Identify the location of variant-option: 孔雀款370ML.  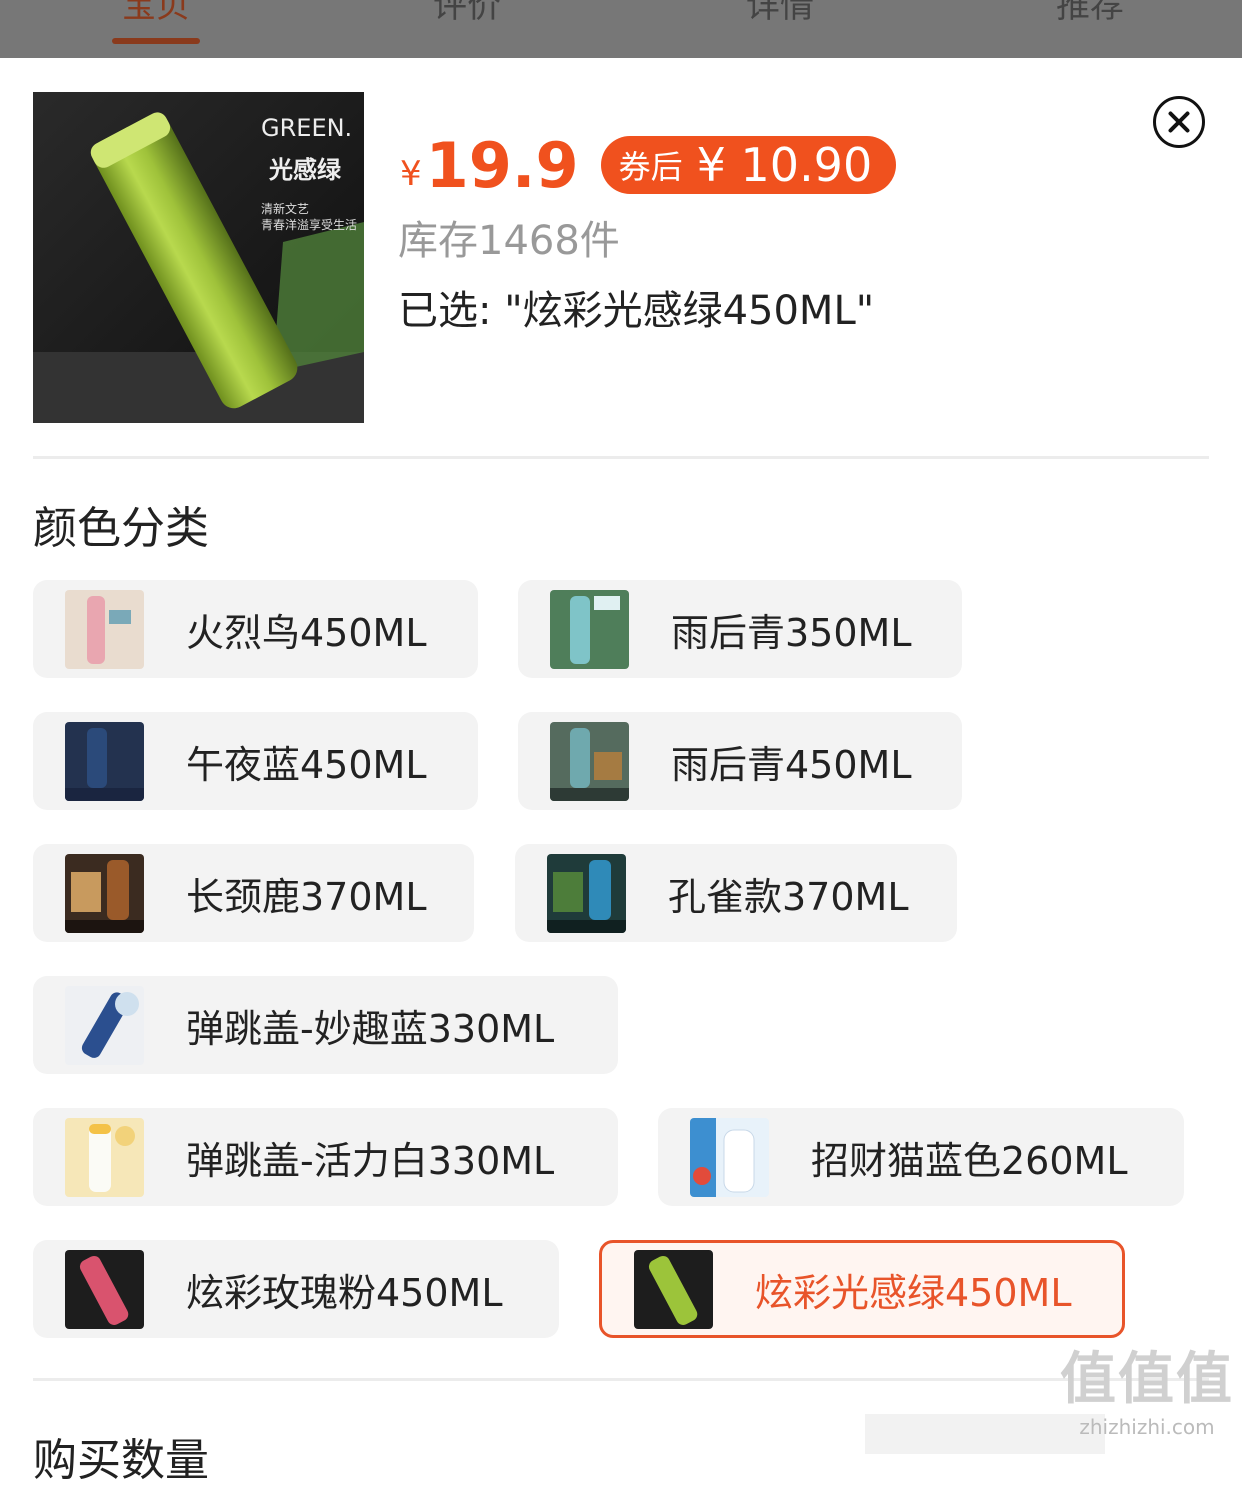
(736, 893).